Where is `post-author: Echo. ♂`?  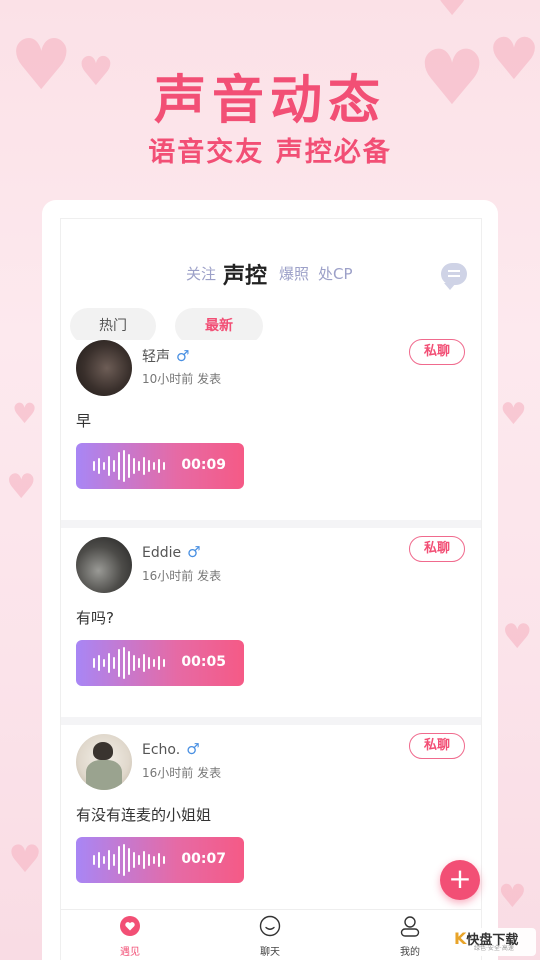
post-author: Echo. ♂ is located at coordinates (171, 749).